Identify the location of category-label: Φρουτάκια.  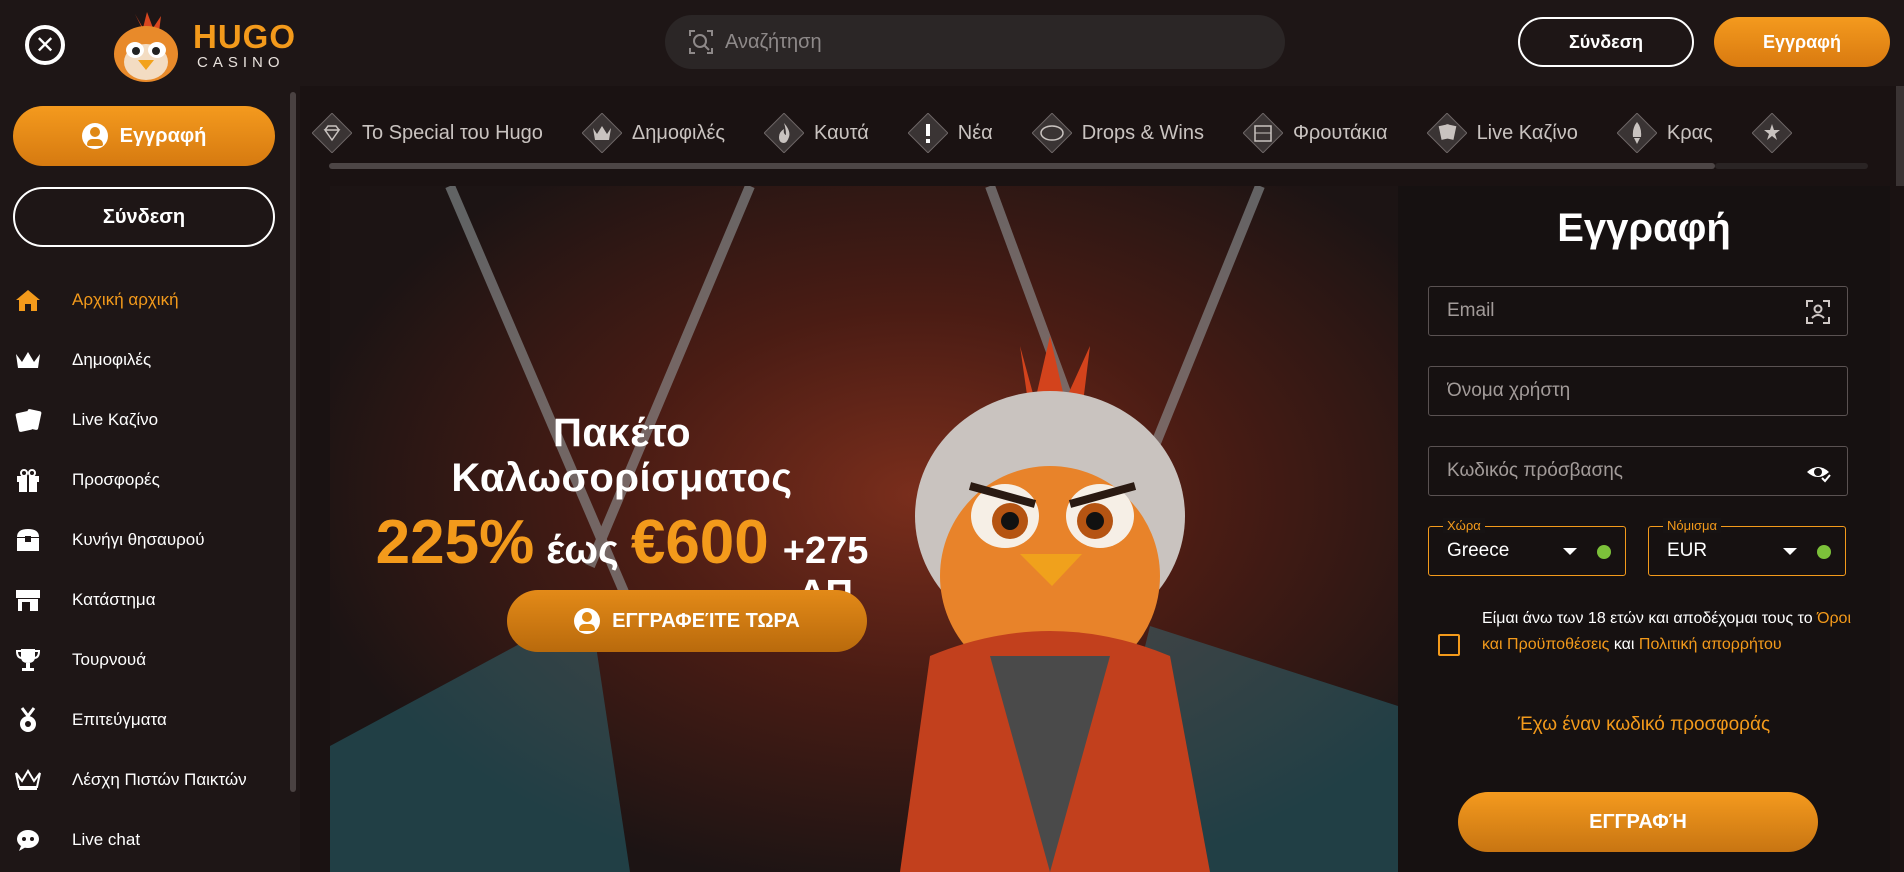
(1340, 132).